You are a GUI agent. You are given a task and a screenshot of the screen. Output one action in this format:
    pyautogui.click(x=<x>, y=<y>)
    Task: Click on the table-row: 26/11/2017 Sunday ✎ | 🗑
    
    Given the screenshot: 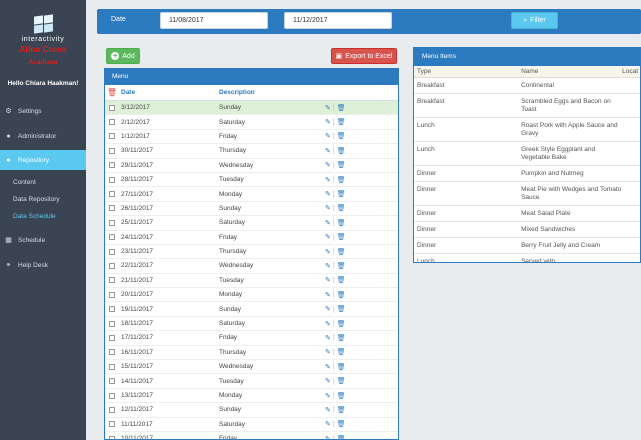 What is the action you would take?
    pyautogui.click(x=251, y=209)
    